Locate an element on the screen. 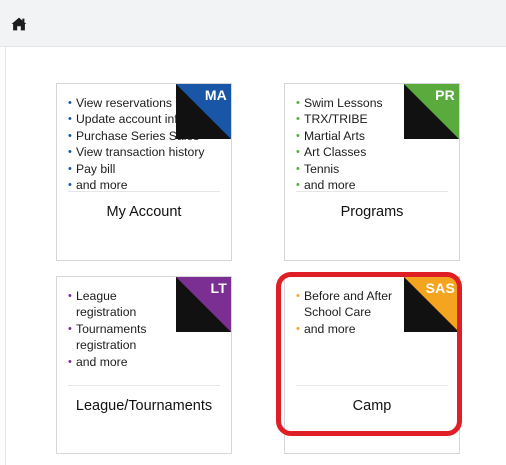 The height and width of the screenshot is (465, 506). card-title: Programs is located at coordinates (372, 212).